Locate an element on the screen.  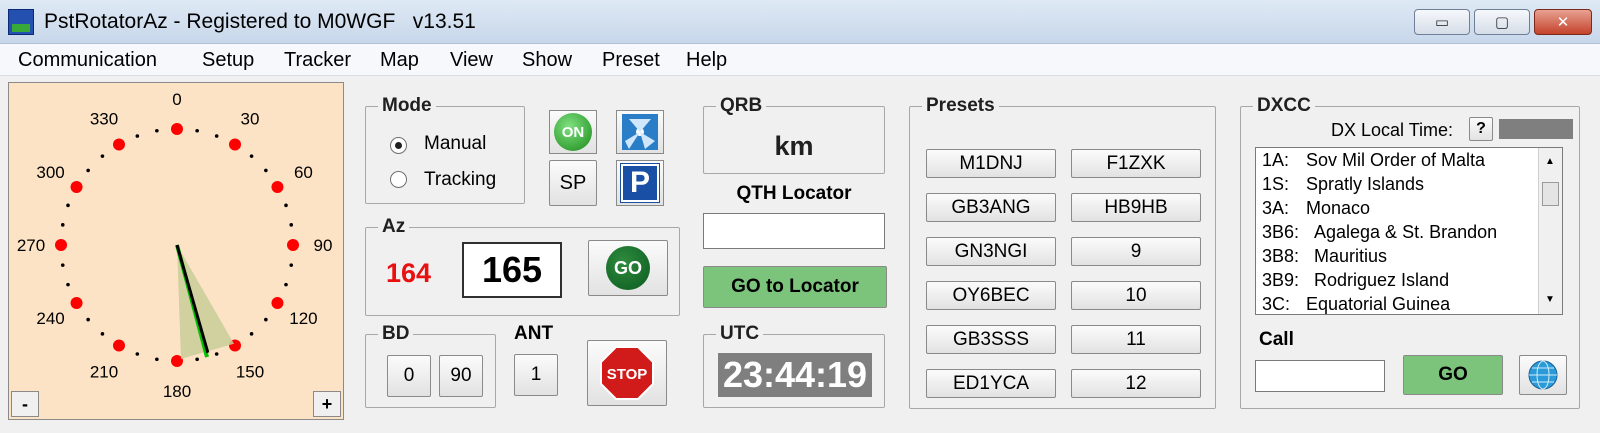
menu-help: Help is located at coordinates (706, 60).